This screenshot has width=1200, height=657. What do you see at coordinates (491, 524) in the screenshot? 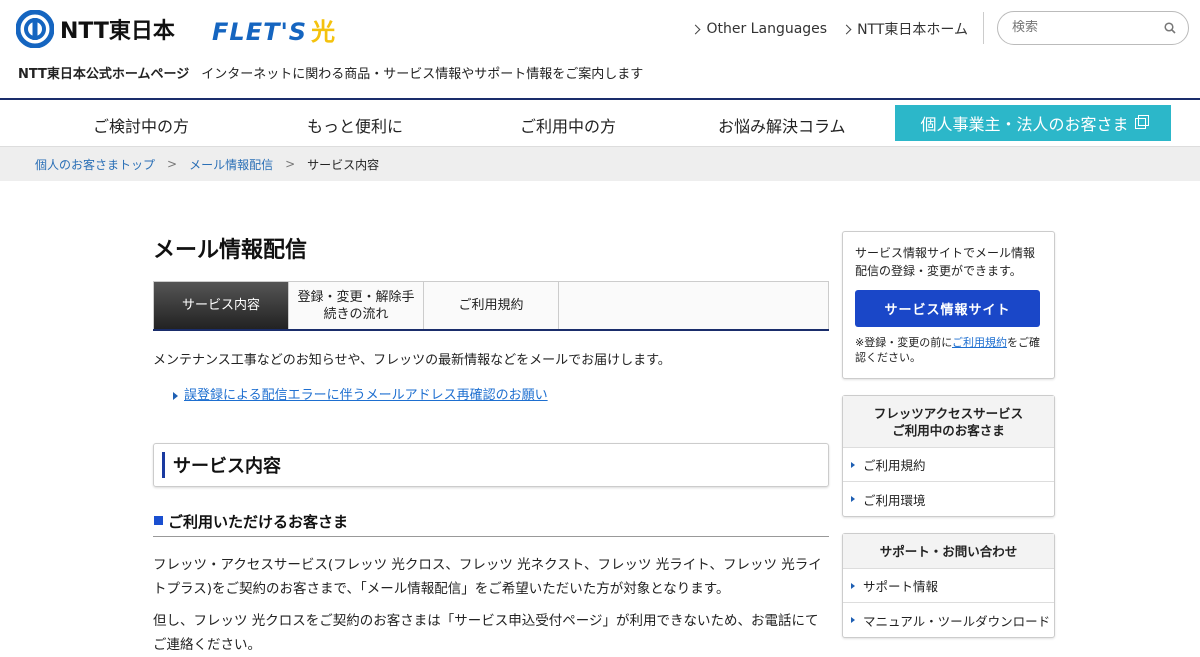
I see `sub-heading: ご利用いただけるお客さま` at bounding box center [491, 524].